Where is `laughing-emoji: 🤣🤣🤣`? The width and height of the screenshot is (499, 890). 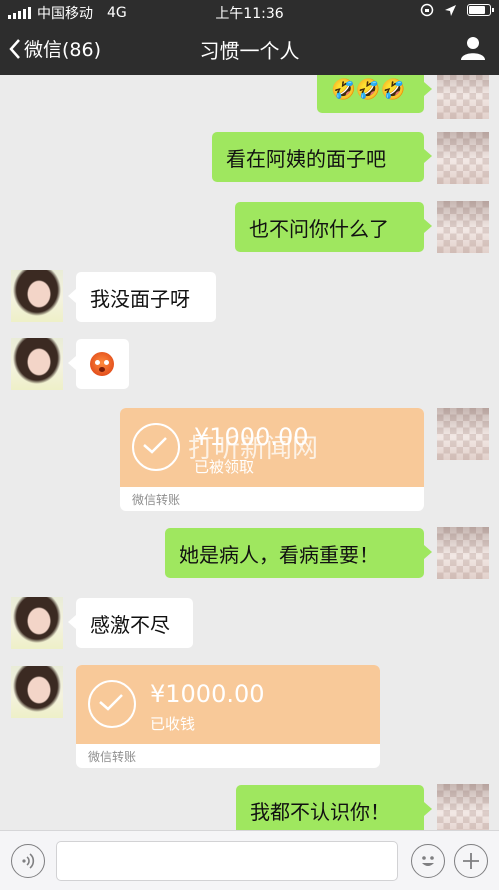 laughing-emoji: 🤣🤣🤣 is located at coordinates (368, 89).